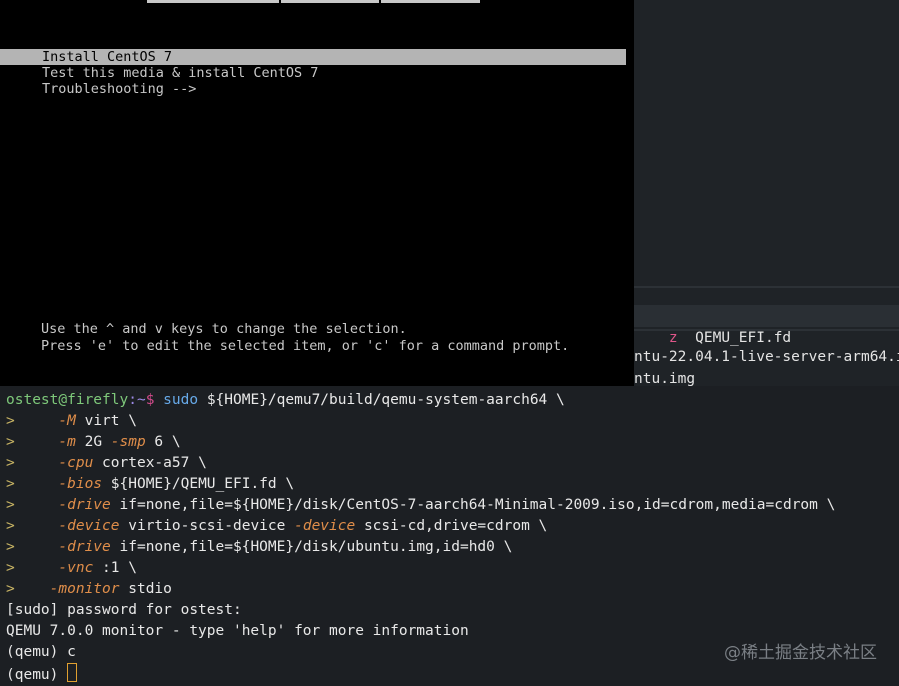 The width and height of the screenshot is (899, 686). I want to click on boot-menu-install: Install CentOS 7, so click(313, 57).